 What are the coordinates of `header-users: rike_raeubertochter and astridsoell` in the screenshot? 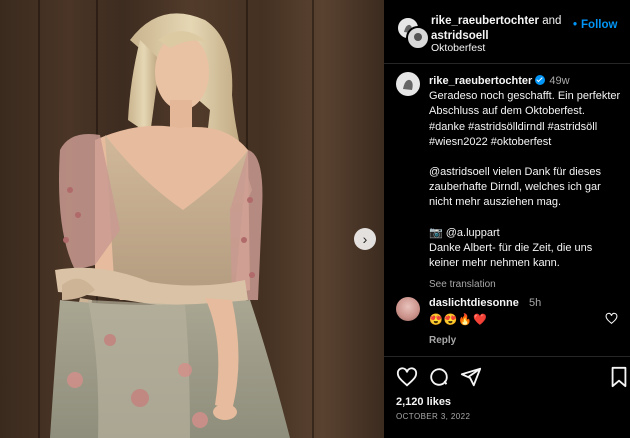 It's located at (500, 29).